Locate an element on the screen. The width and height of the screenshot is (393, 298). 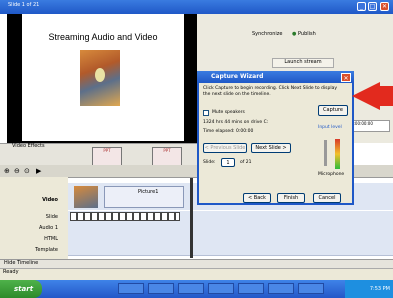
publish-icon: ● is located at coordinates (294, 34).